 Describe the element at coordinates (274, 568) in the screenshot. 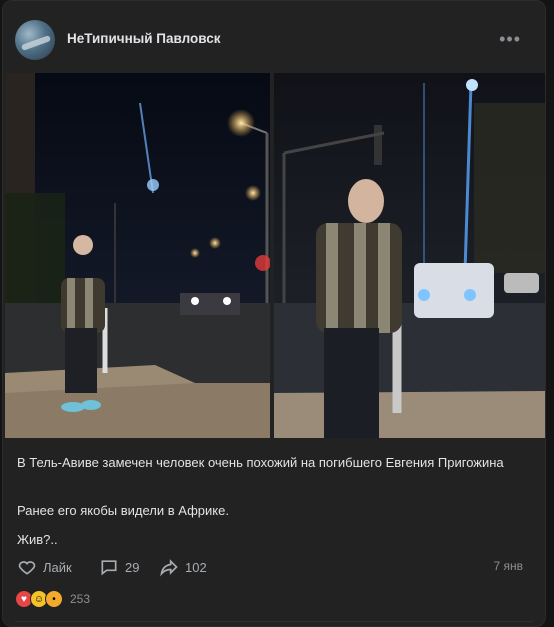

I see `post-actions: Лайк 29 102 7 янв` at that location.